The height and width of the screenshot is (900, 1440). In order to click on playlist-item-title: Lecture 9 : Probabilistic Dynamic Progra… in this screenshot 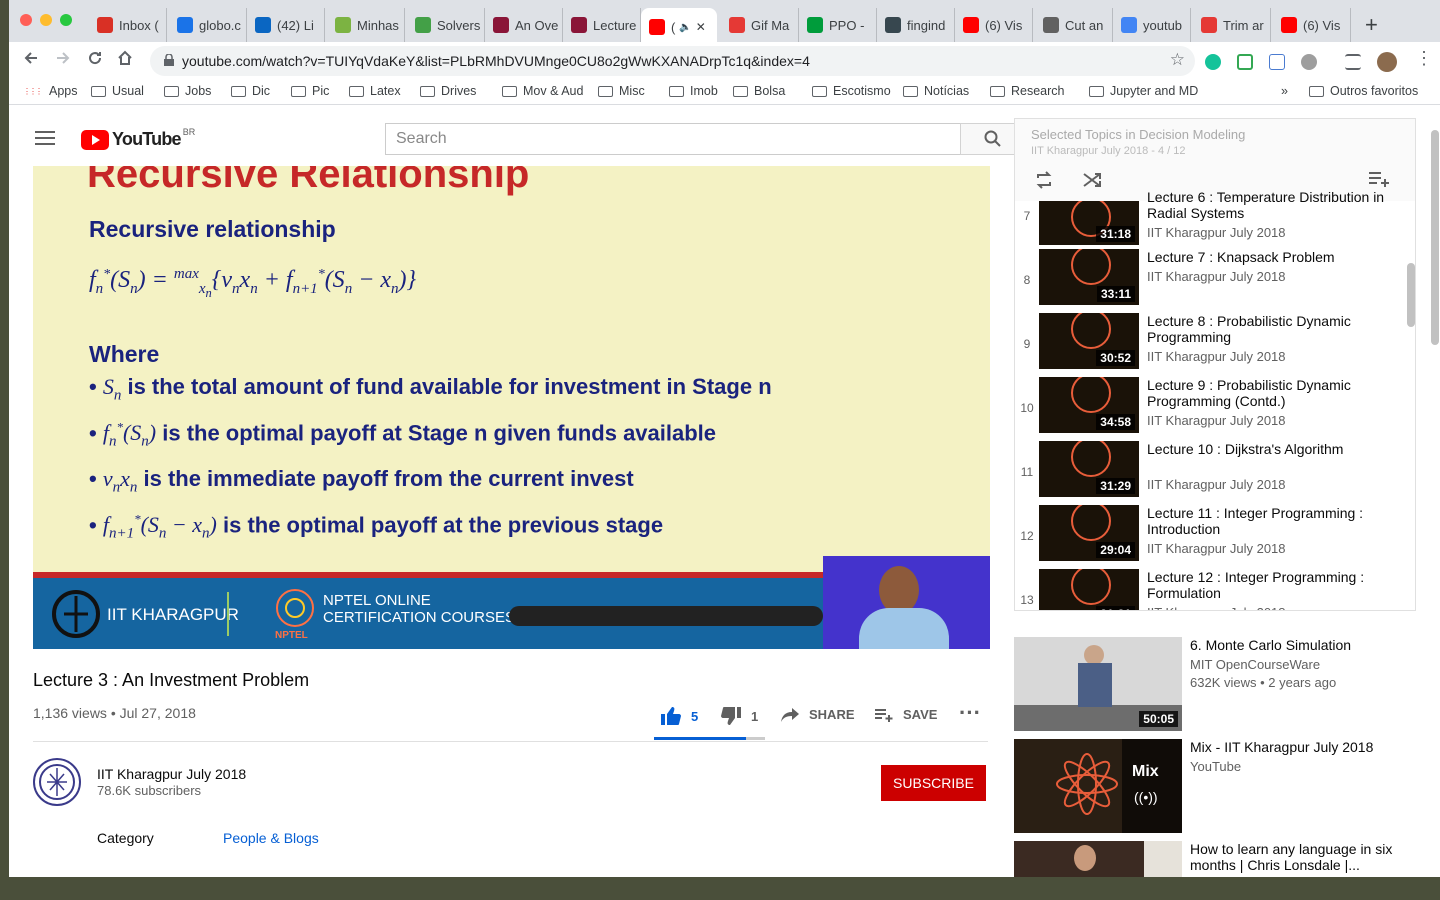, I will do `click(1272, 393)`.